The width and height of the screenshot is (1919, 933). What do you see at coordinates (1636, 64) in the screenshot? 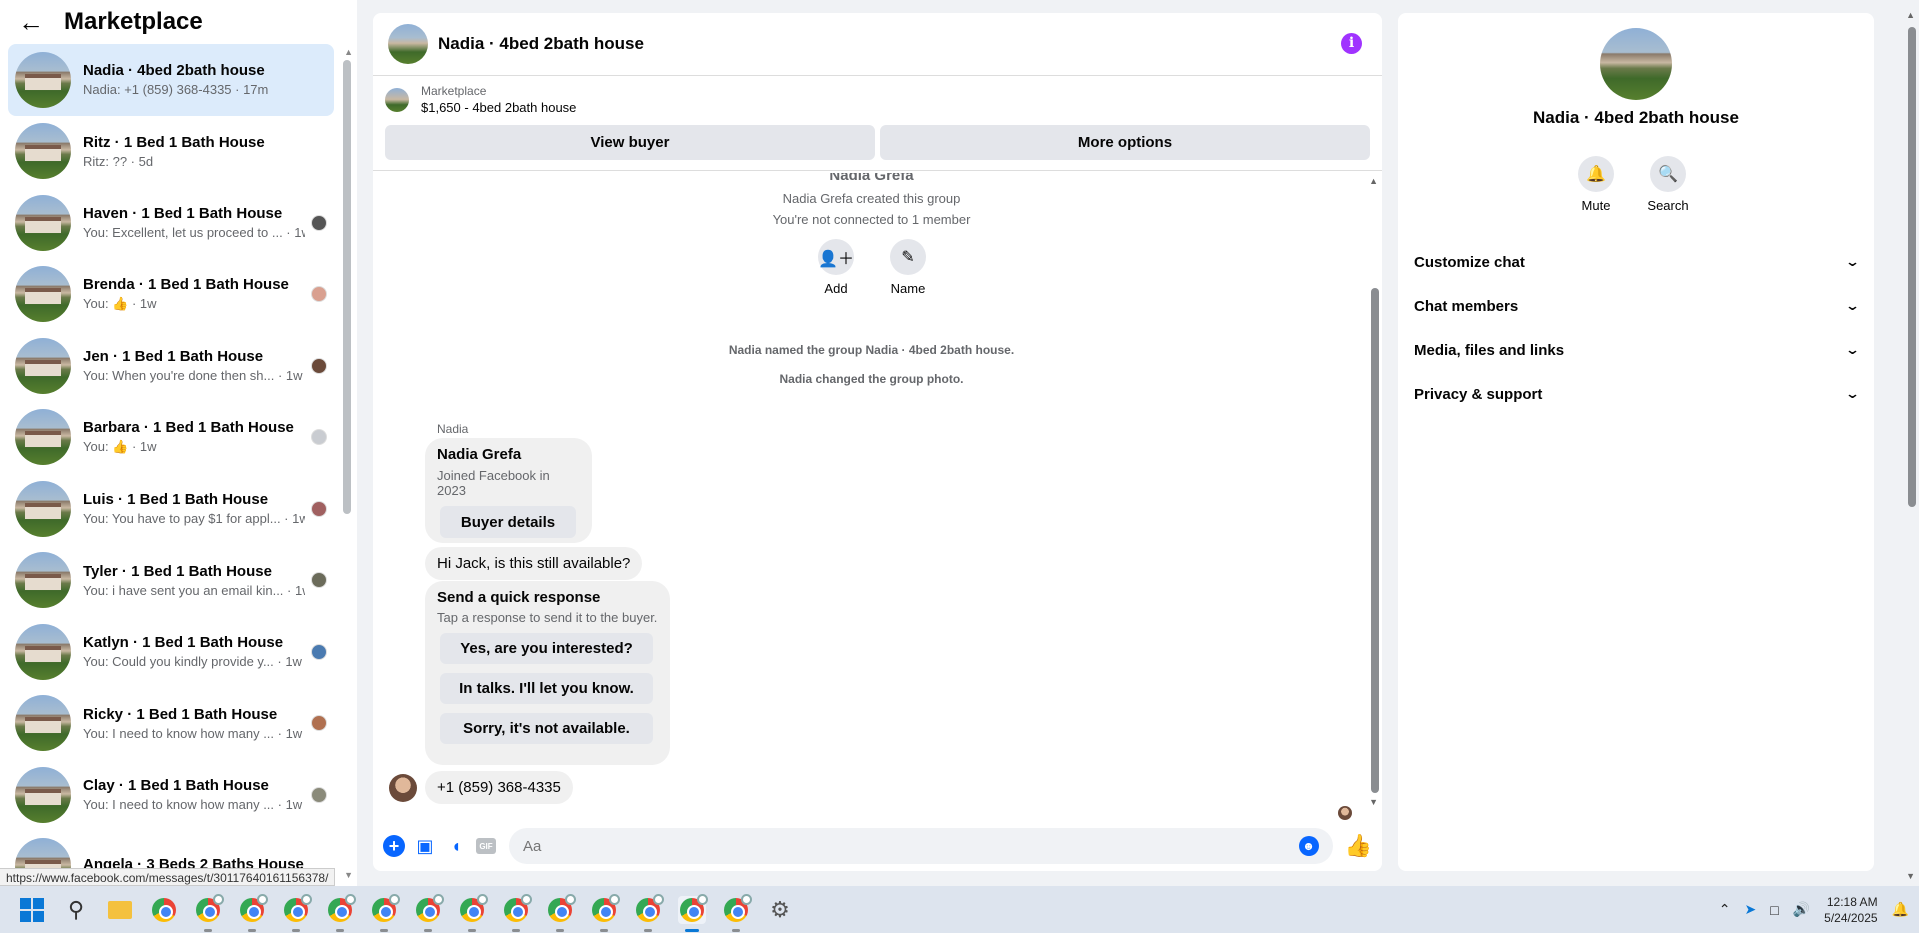
I see `group-photo` at bounding box center [1636, 64].